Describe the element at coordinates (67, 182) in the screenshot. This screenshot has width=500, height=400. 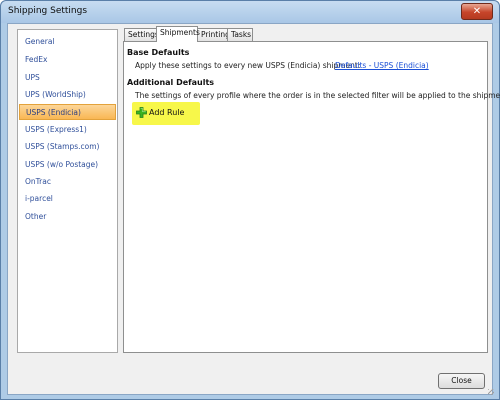
I see `sidebar-item-ontrac: OnTrac` at that location.